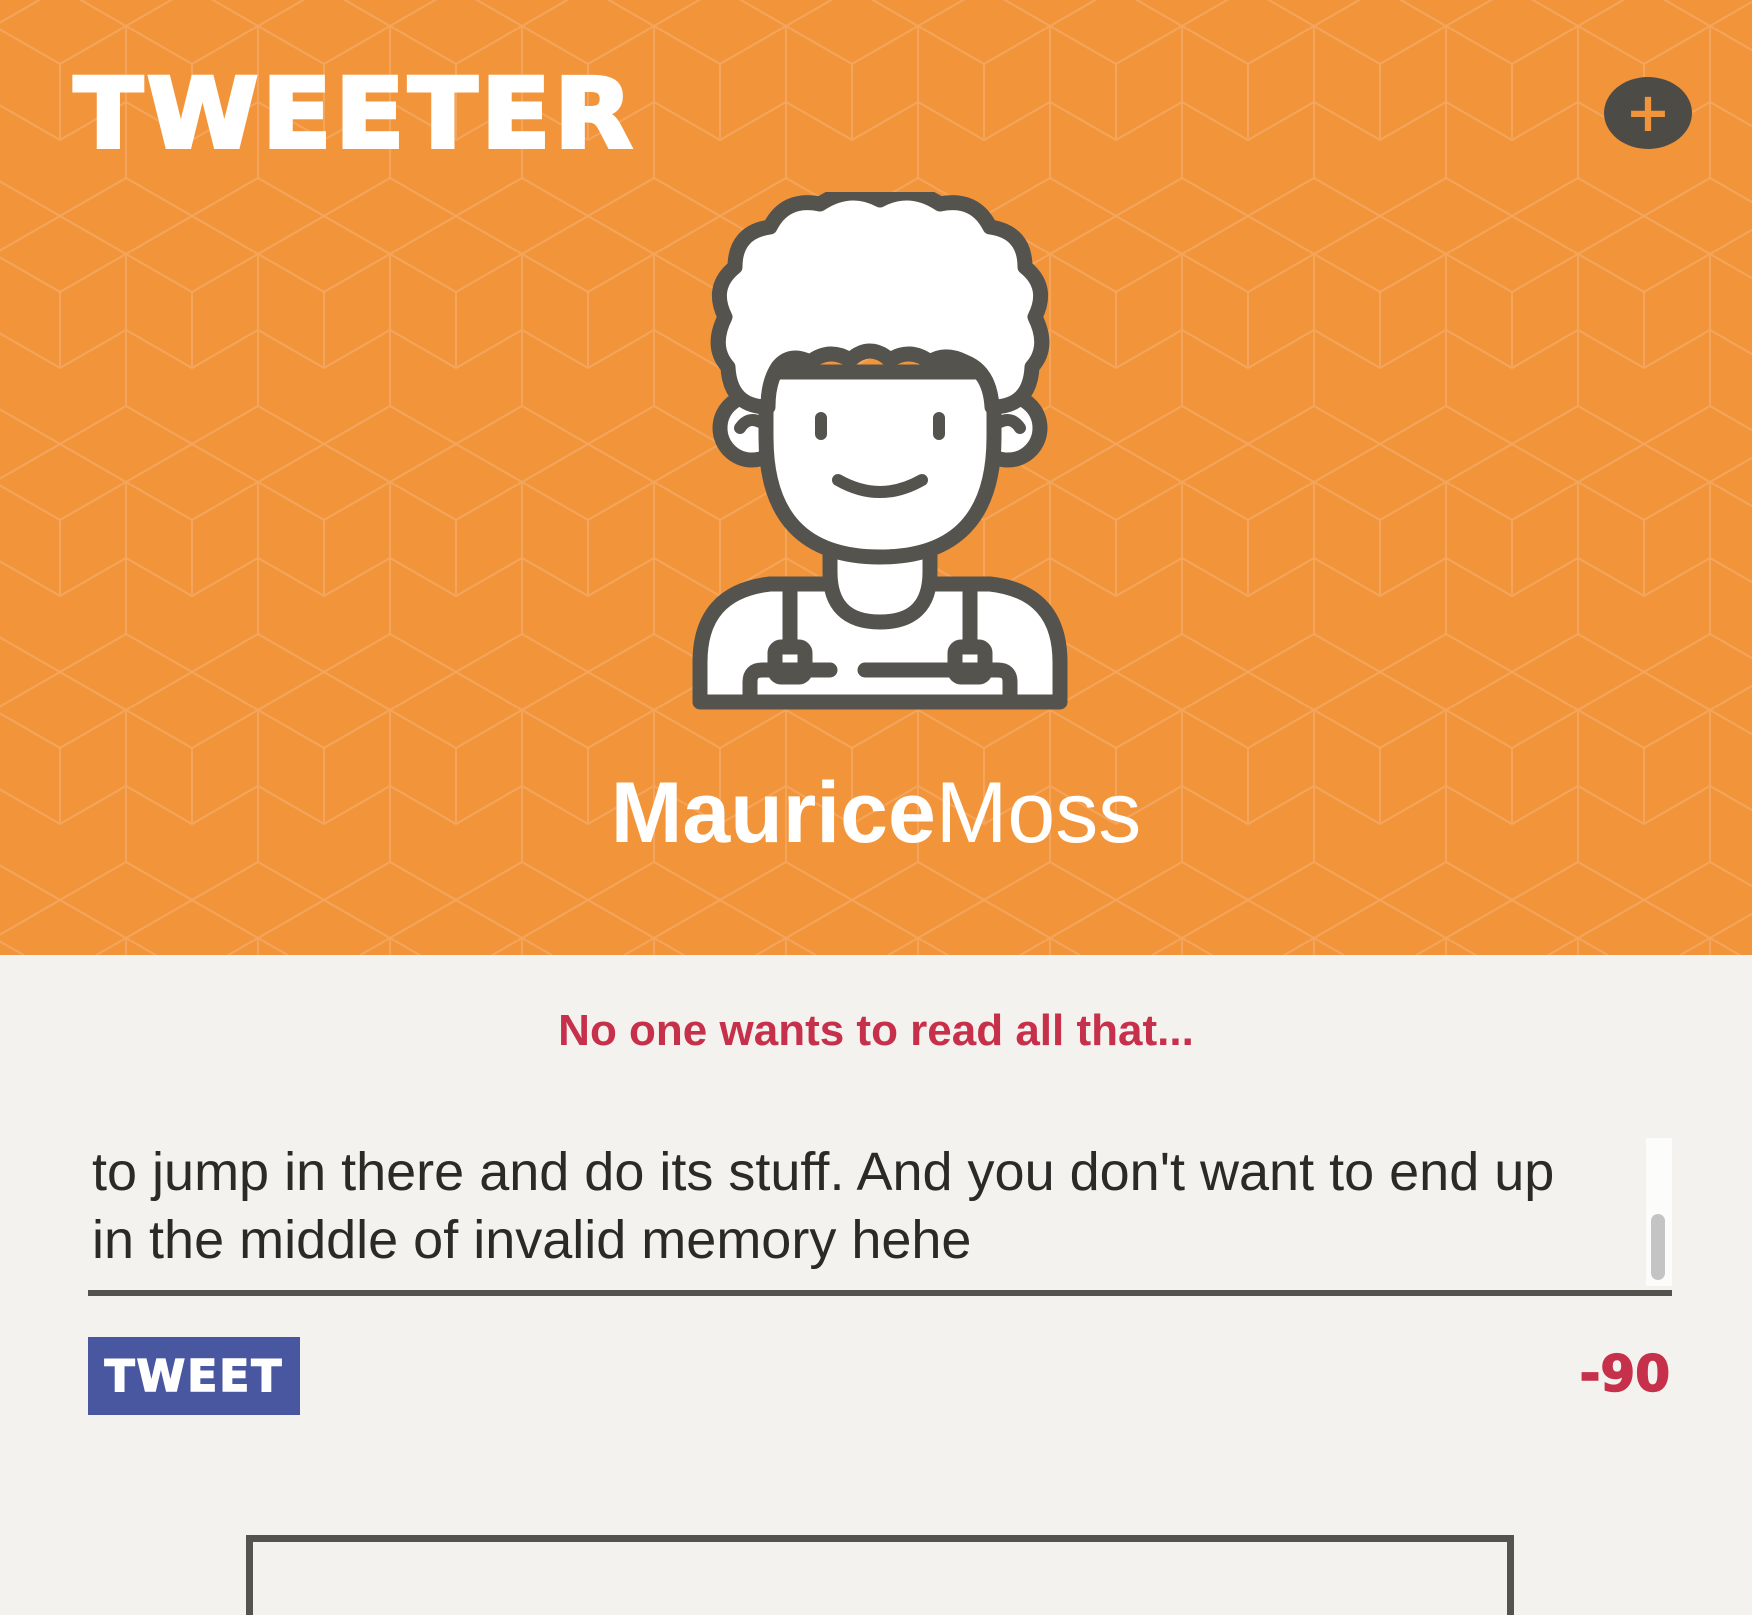  I want to click on profile-name: MauriceMoss, so click(876, 813).